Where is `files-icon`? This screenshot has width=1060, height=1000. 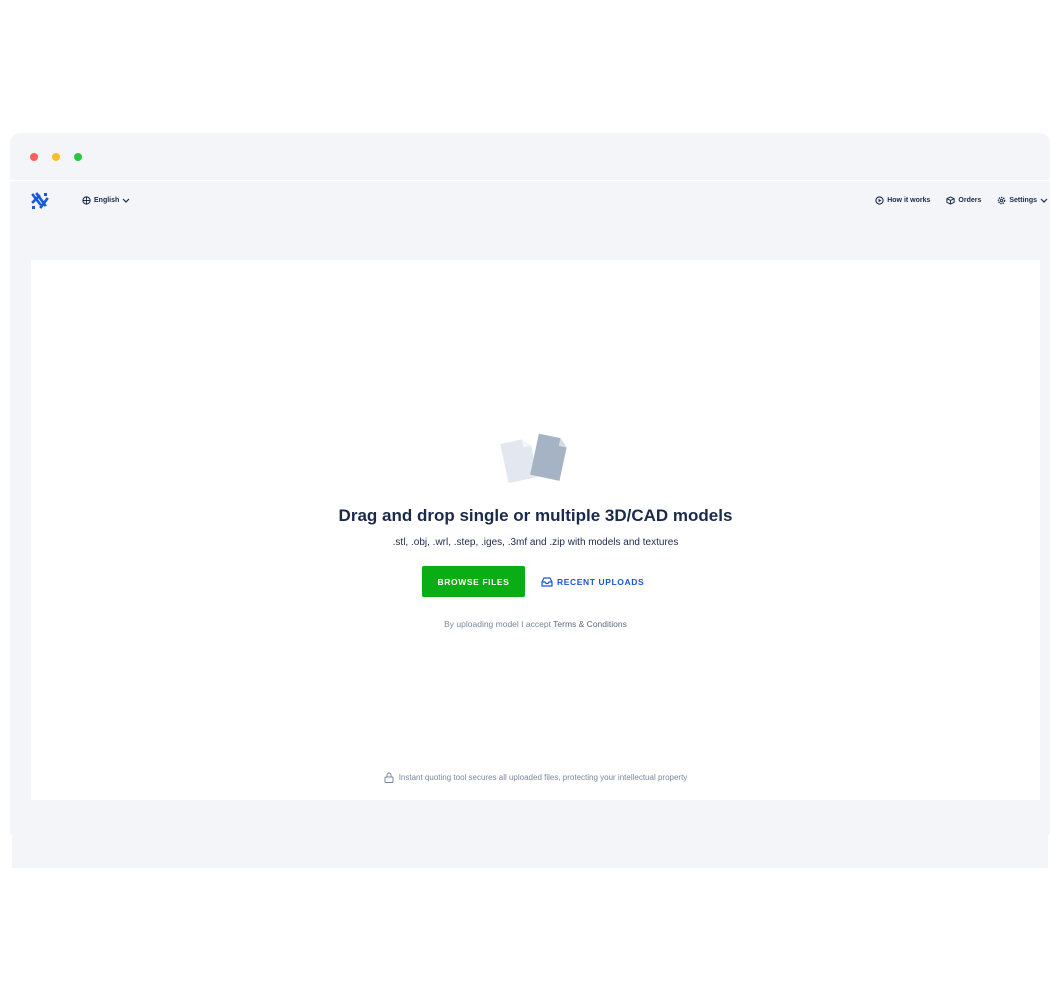
files-icon is located at coordinates (533, 458).